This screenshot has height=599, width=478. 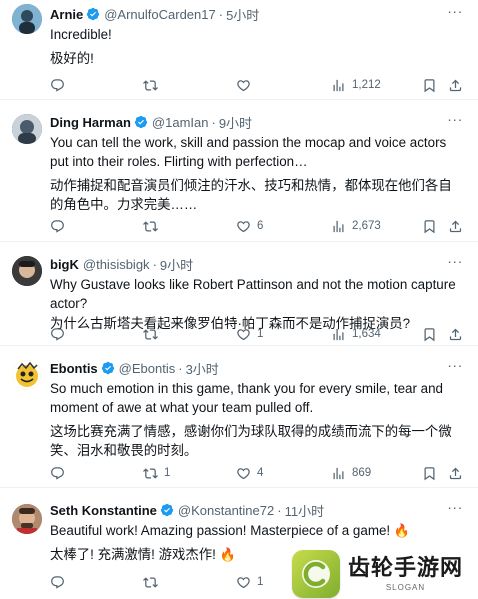 I want to click on like-button: 4, so click(x=249, y=473).